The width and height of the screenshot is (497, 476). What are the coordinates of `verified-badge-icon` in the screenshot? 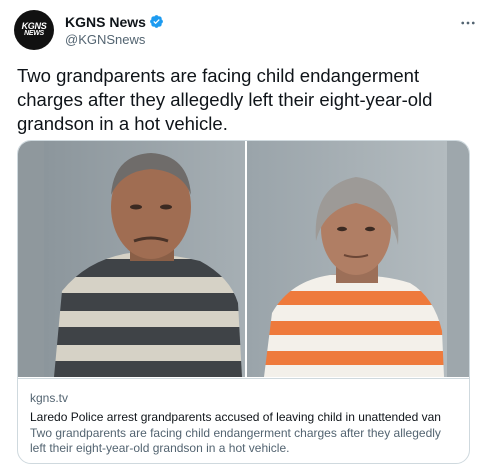 It's located at (156, 21).